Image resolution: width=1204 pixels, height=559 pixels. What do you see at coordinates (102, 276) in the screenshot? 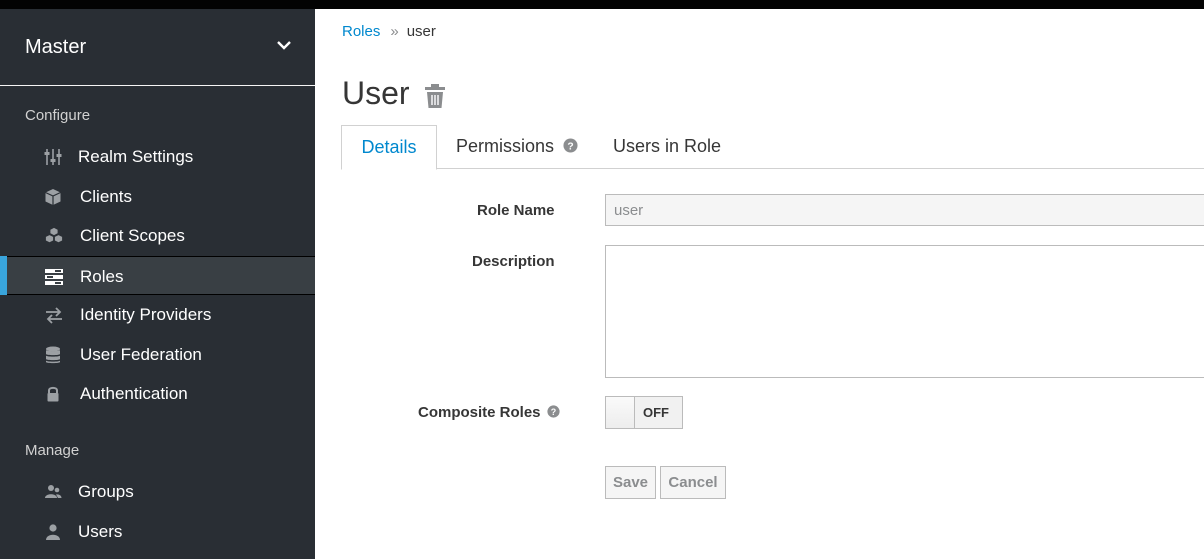
I see `sidebar-item-label: Roles` at bounding box center [102, 276].